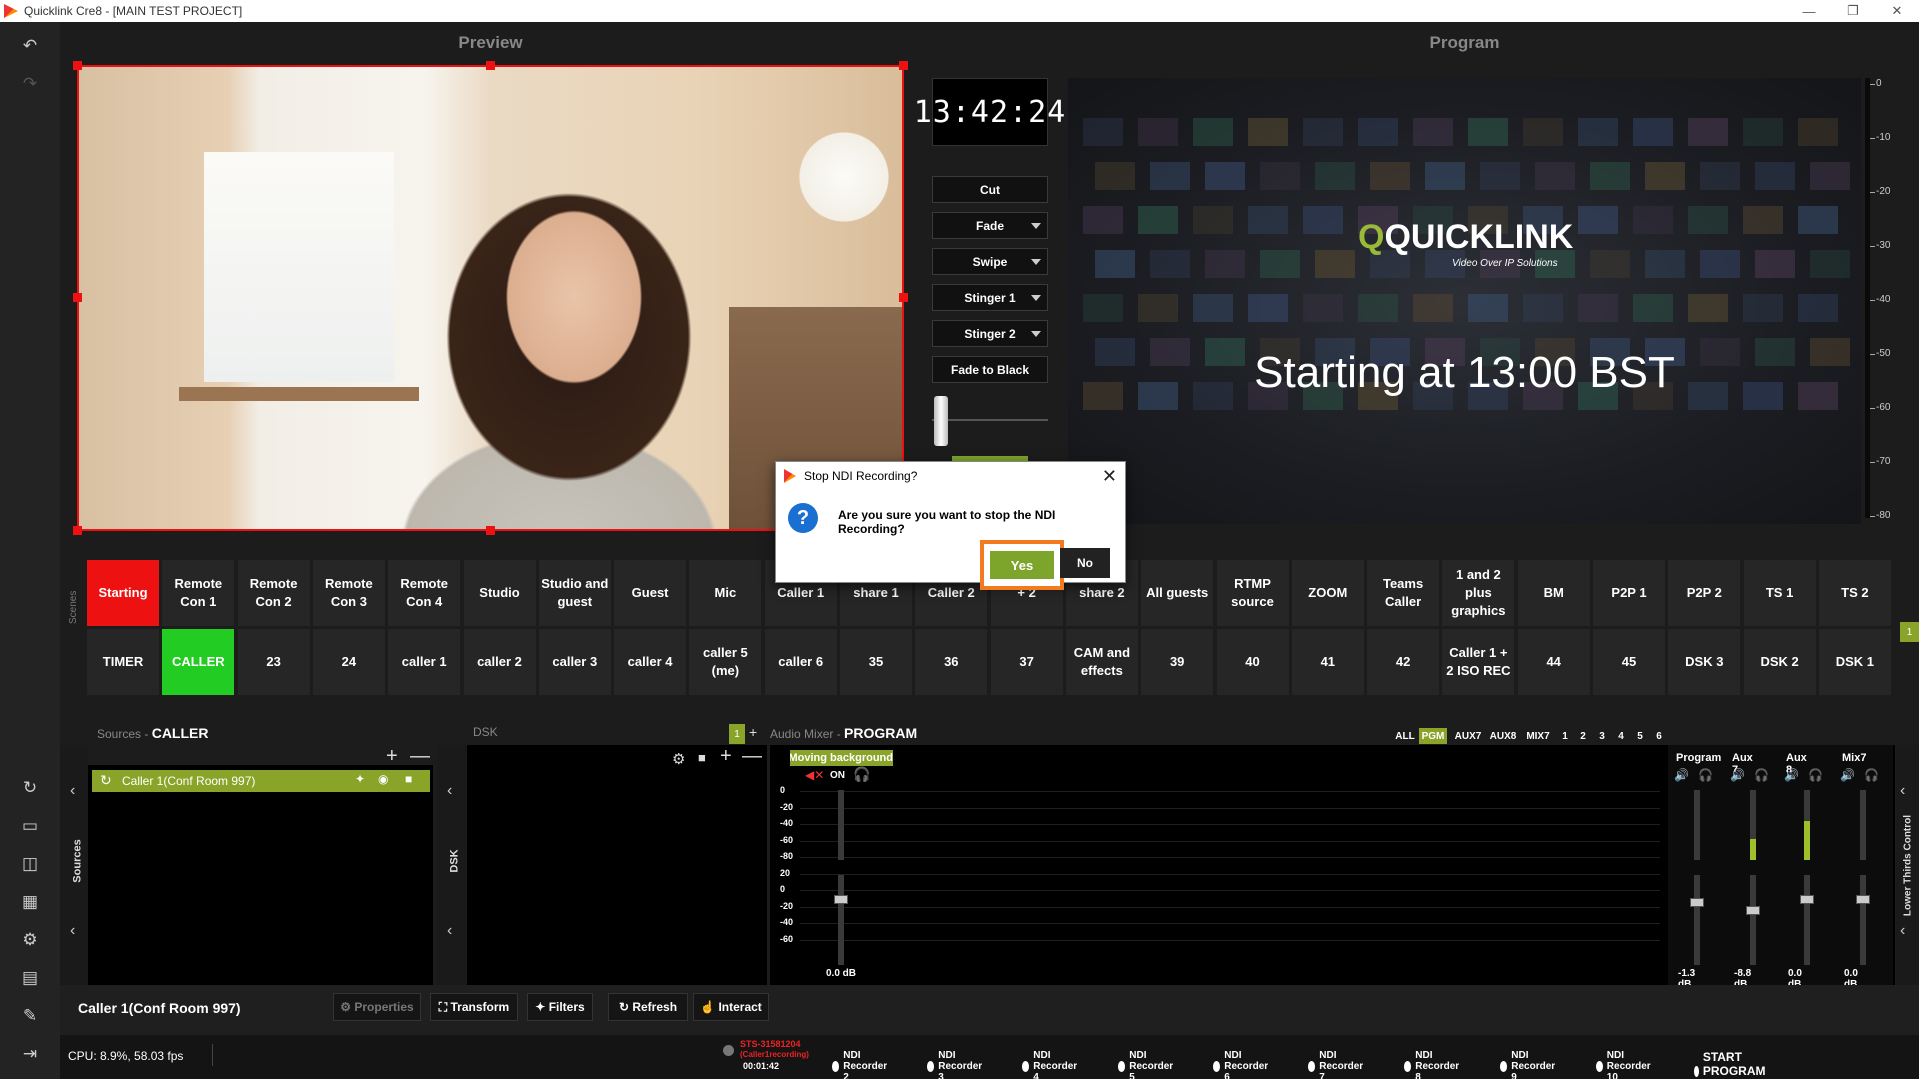 This screenshot has width=1919, height=1079. Describe the element at coordinates (951, 662) in the screenshot. I see `scene-button: 36` at that location.